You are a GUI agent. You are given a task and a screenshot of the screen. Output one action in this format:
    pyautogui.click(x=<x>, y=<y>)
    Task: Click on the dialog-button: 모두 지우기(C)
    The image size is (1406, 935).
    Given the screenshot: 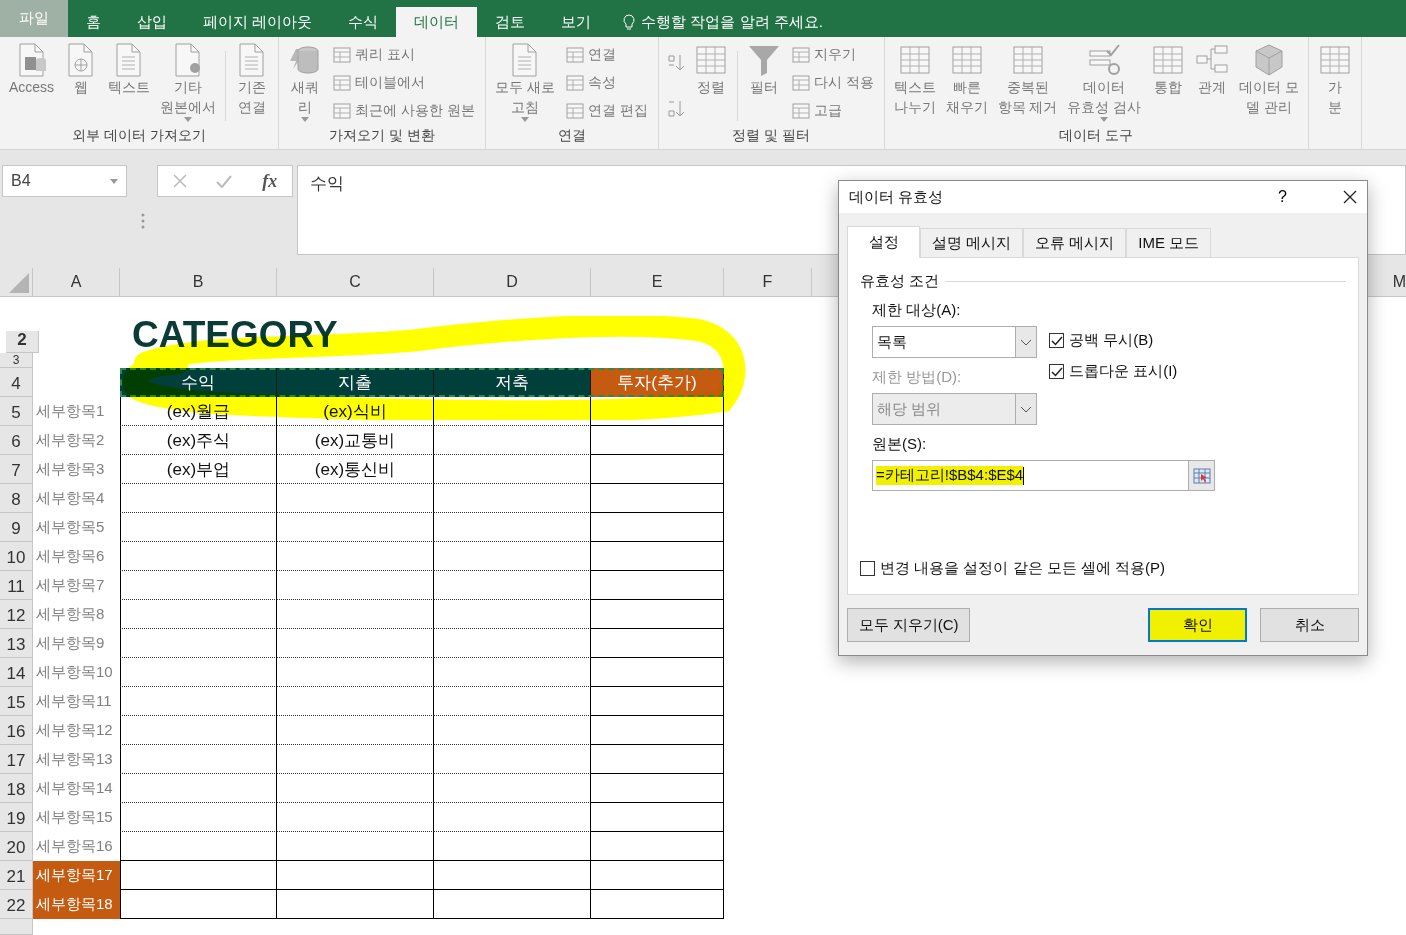 What is the action you would take?
    pyautogui.click(x=908, y=625)
    